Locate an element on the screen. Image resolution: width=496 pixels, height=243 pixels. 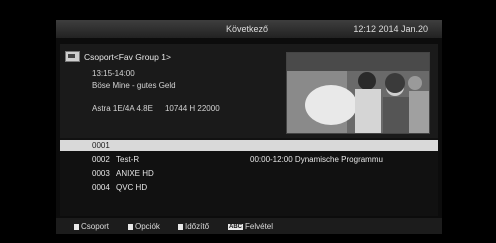
channel-number: 0003 is located at coordinates (101, 173).